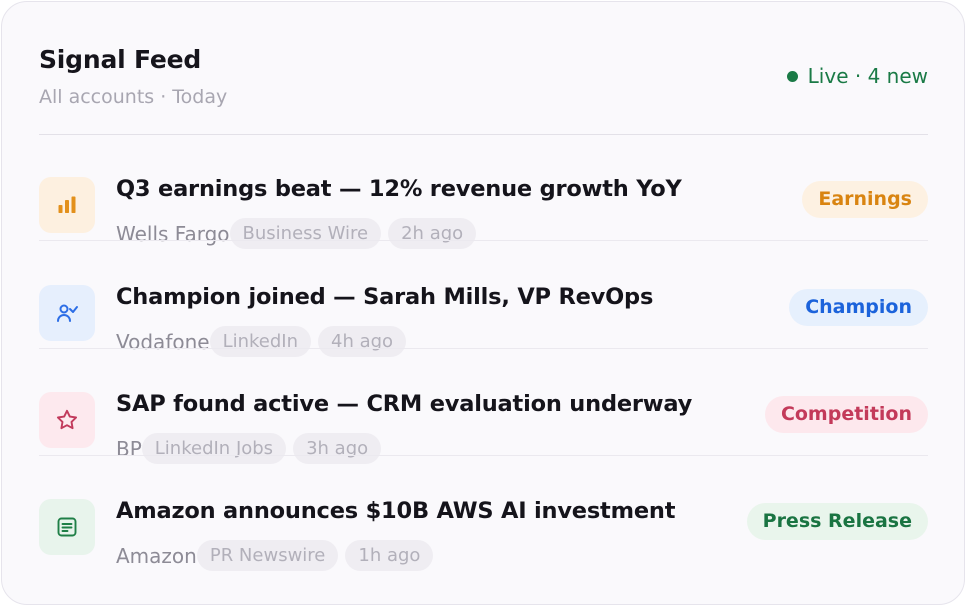  I want to click on signal-headline: Champion joined — Sarah Mills, VP RevOps, so click(385, 297).